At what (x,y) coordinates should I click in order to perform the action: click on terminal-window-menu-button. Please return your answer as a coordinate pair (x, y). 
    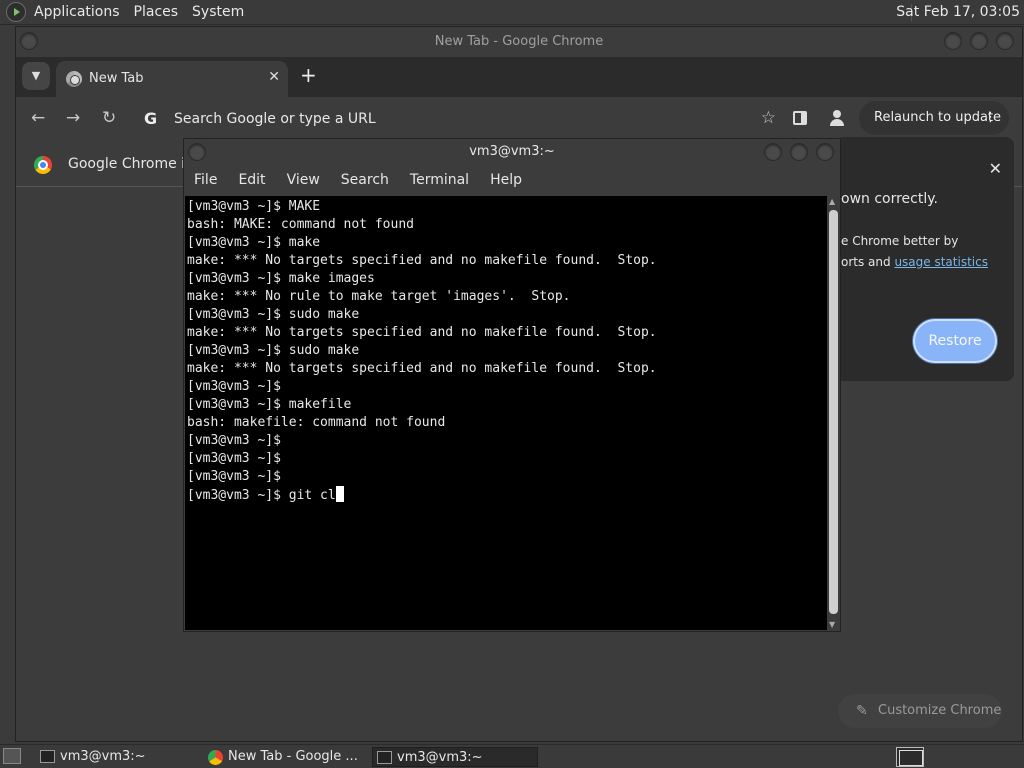
    Looking at the image, I should click on (197, 152).